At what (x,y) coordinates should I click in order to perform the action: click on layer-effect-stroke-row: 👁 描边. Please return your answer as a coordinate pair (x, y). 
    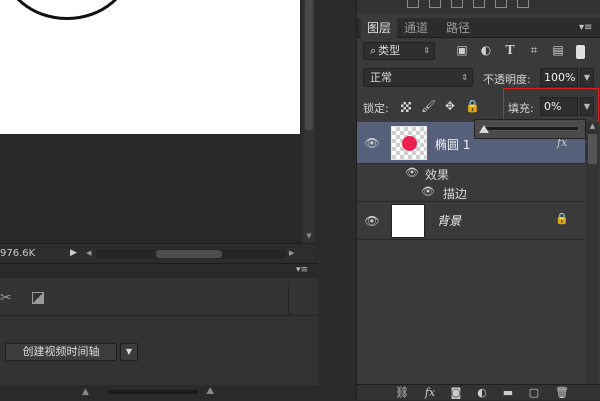
    Looking at the image, I should click on (471, 192).